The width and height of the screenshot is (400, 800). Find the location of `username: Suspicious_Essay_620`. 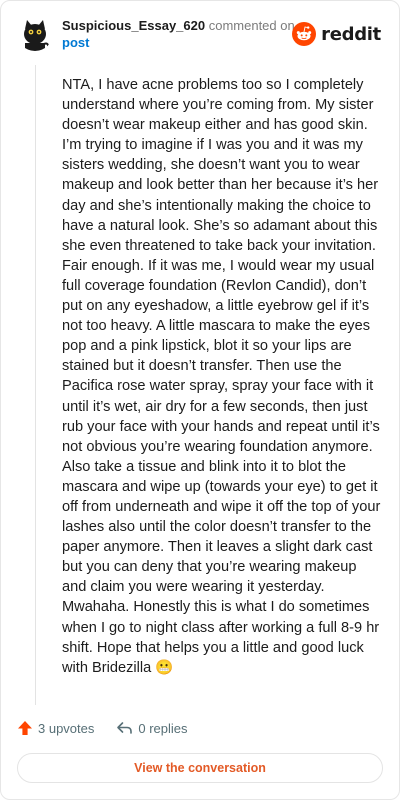

username: Suspicious_Essay_620 is located at coordinates (133, 25).